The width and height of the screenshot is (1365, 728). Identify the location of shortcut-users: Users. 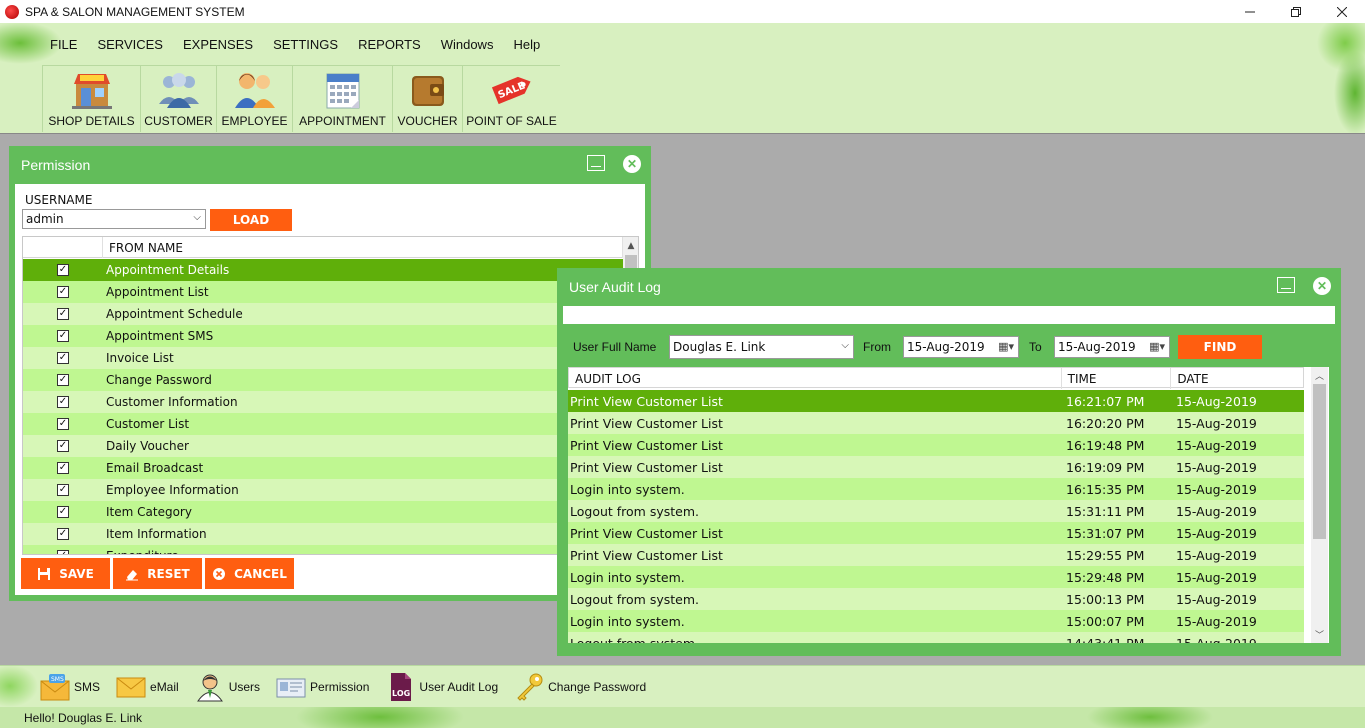
(227, 687).